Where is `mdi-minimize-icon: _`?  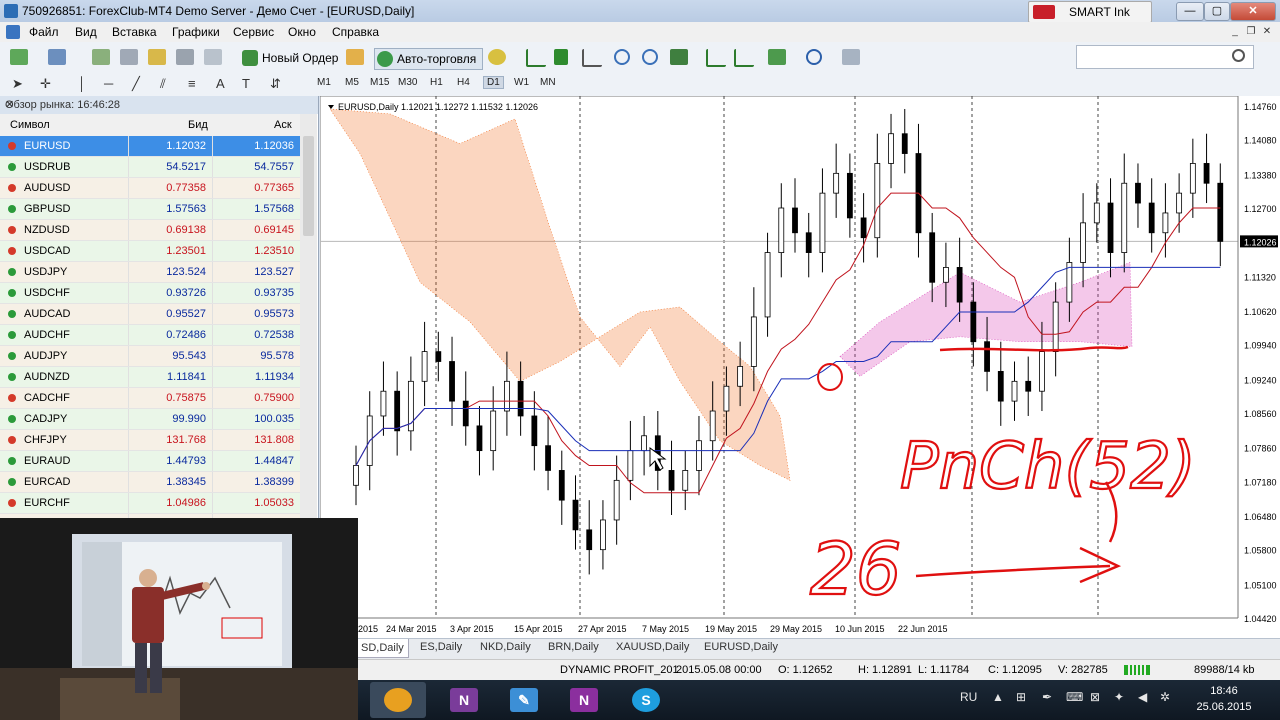 mdi-minimize-icon: _ is located at coordinates (1235, 32).